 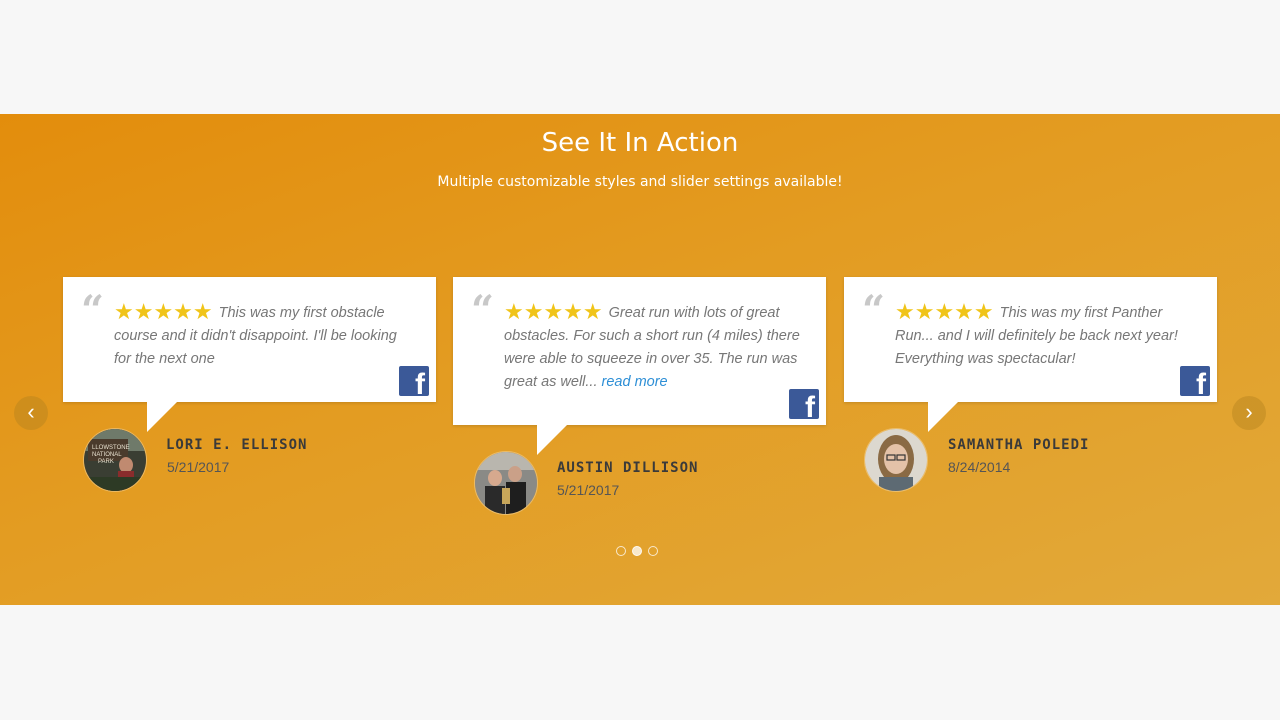 What do you see at coordinates (106, 462) in the screenshot?
I see `svg-text: PARK` at bounding box center [106, 462].